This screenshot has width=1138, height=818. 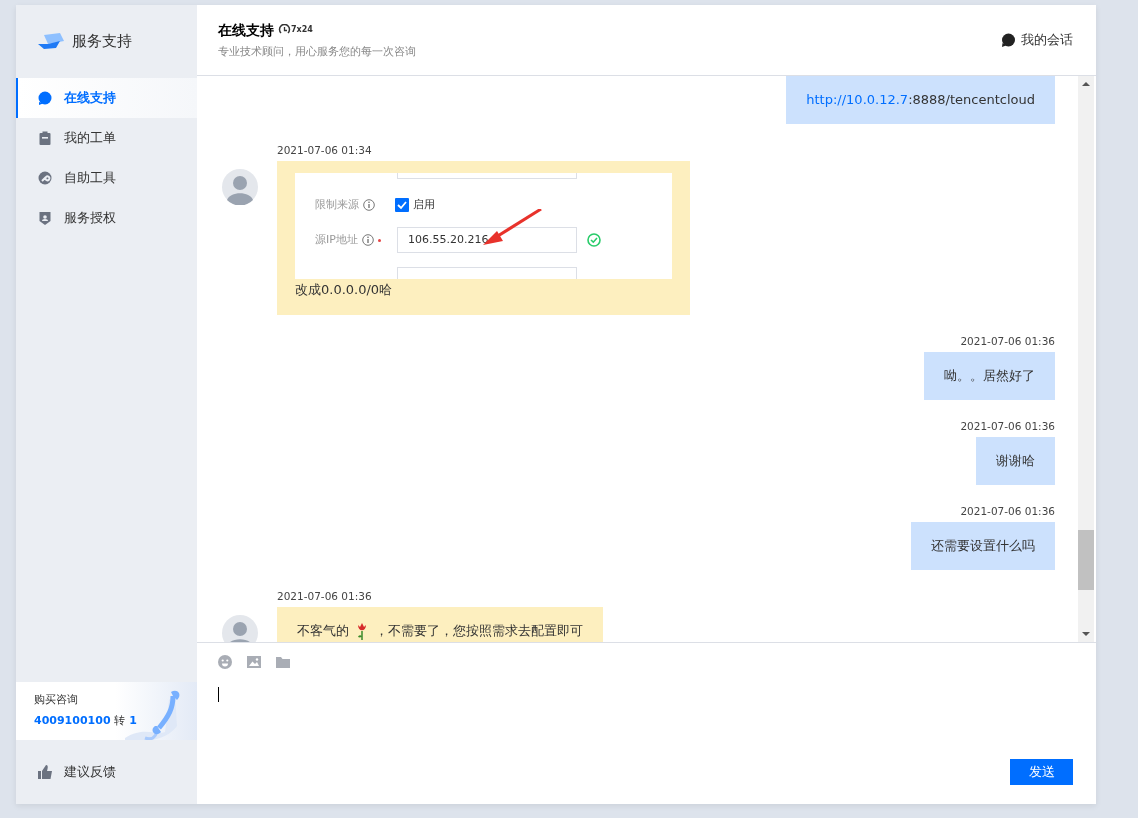 What do you see at coordinates (246, 30) in the screenshot?
I see `header-title: 在线支持` at bounding box center [246, 30].